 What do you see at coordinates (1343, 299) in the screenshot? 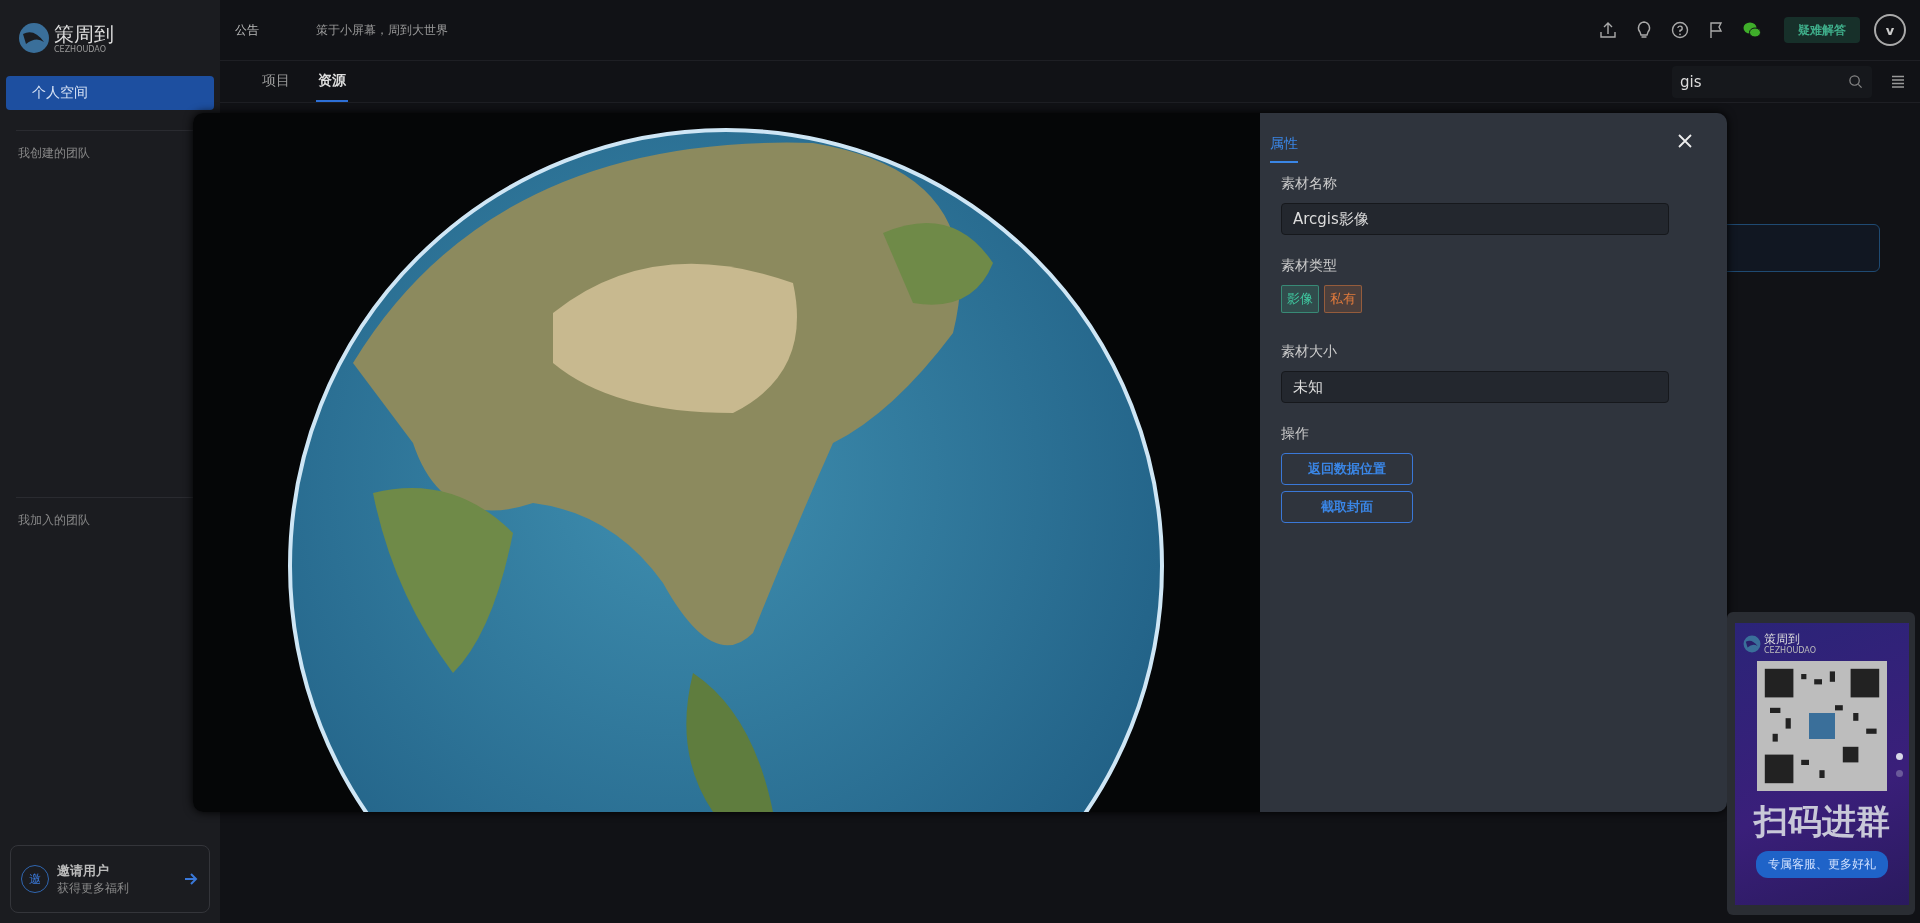
I see `tag: 私有` at bounding box center [1343, 299].